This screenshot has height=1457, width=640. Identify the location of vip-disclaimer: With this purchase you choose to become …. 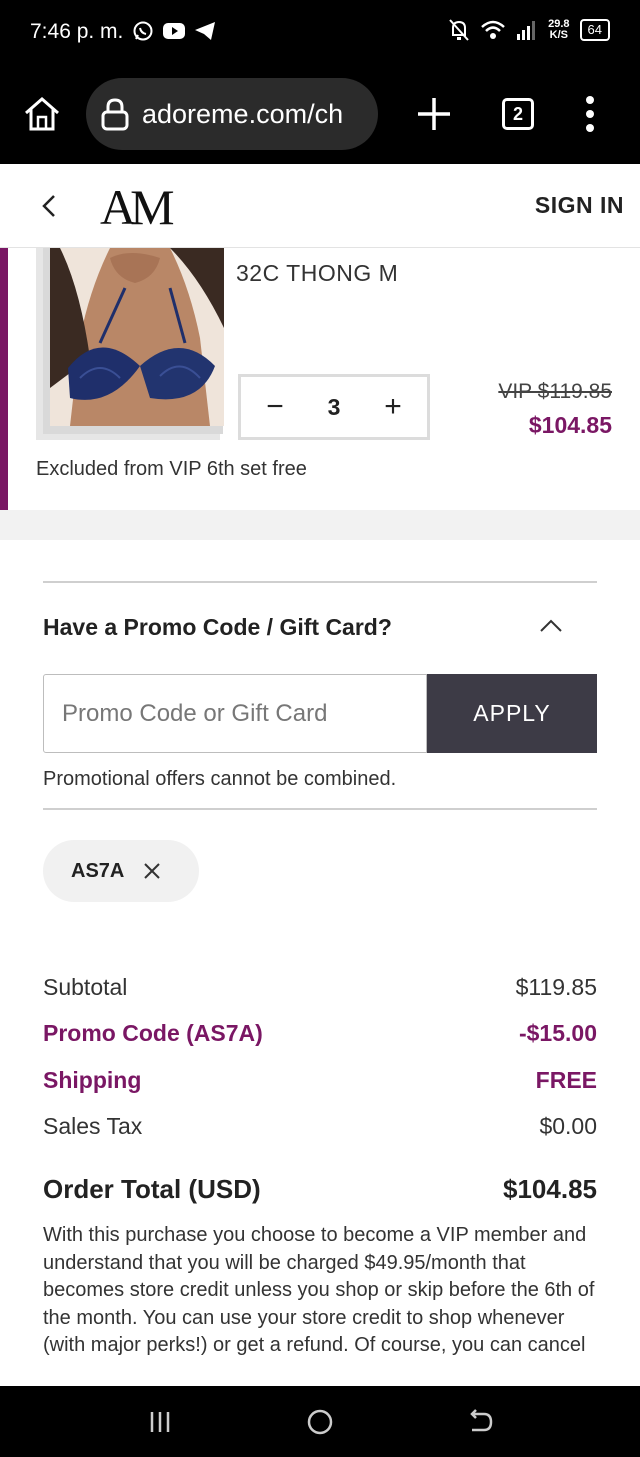
(319, 1290).